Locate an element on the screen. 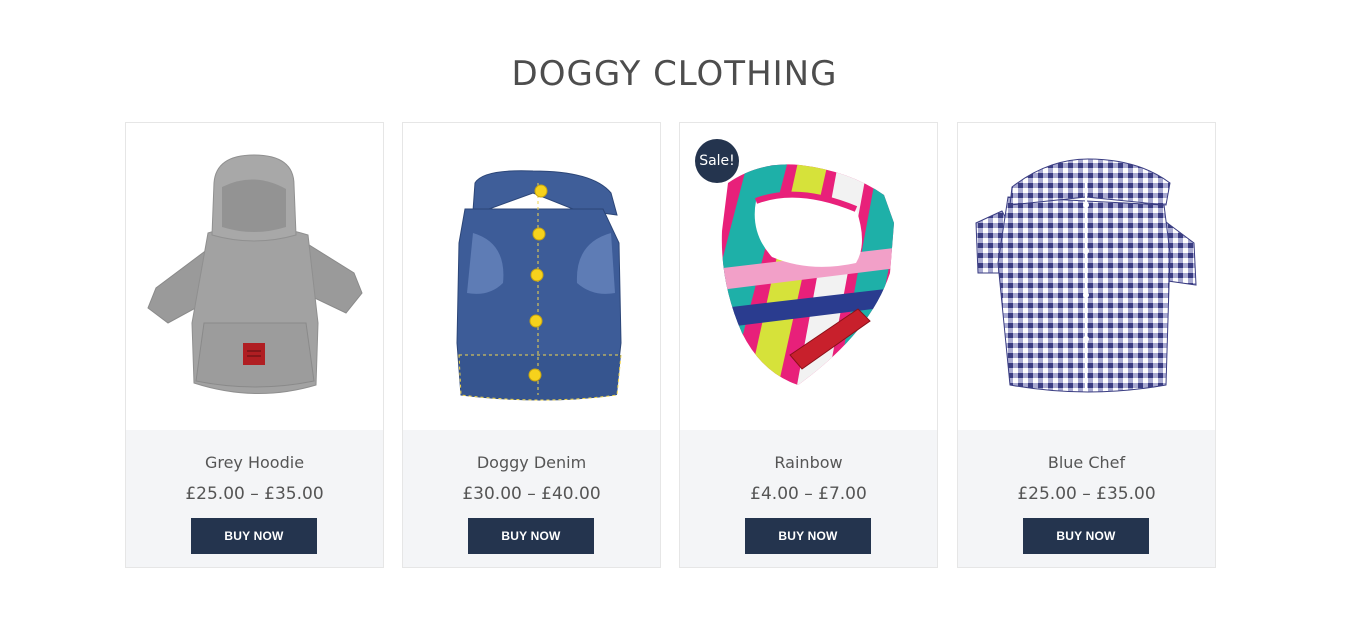  product-info: Blue Chef £25.00 – £35.00 BUY NOW is located at coordinates (1086, 498).